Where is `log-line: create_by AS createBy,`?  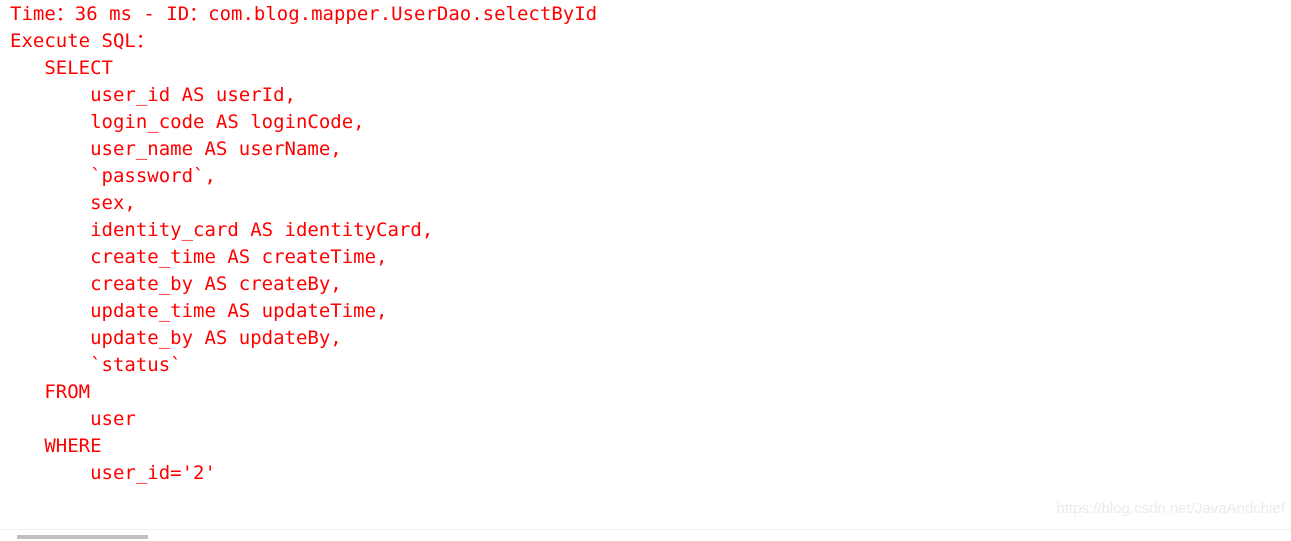
log-line: create_by AS createBy, is located at coordinates (176, 284).